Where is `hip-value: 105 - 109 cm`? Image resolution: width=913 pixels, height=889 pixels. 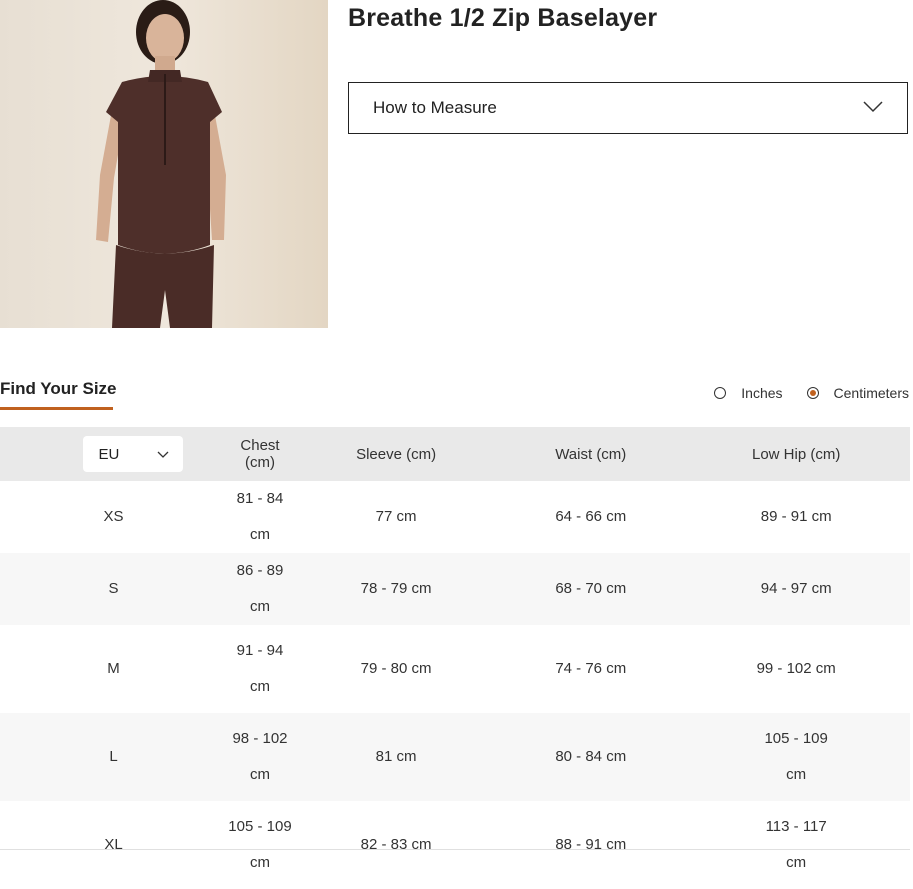
hip-value: 105 - 109 cm is located at coordinates (796, 756).